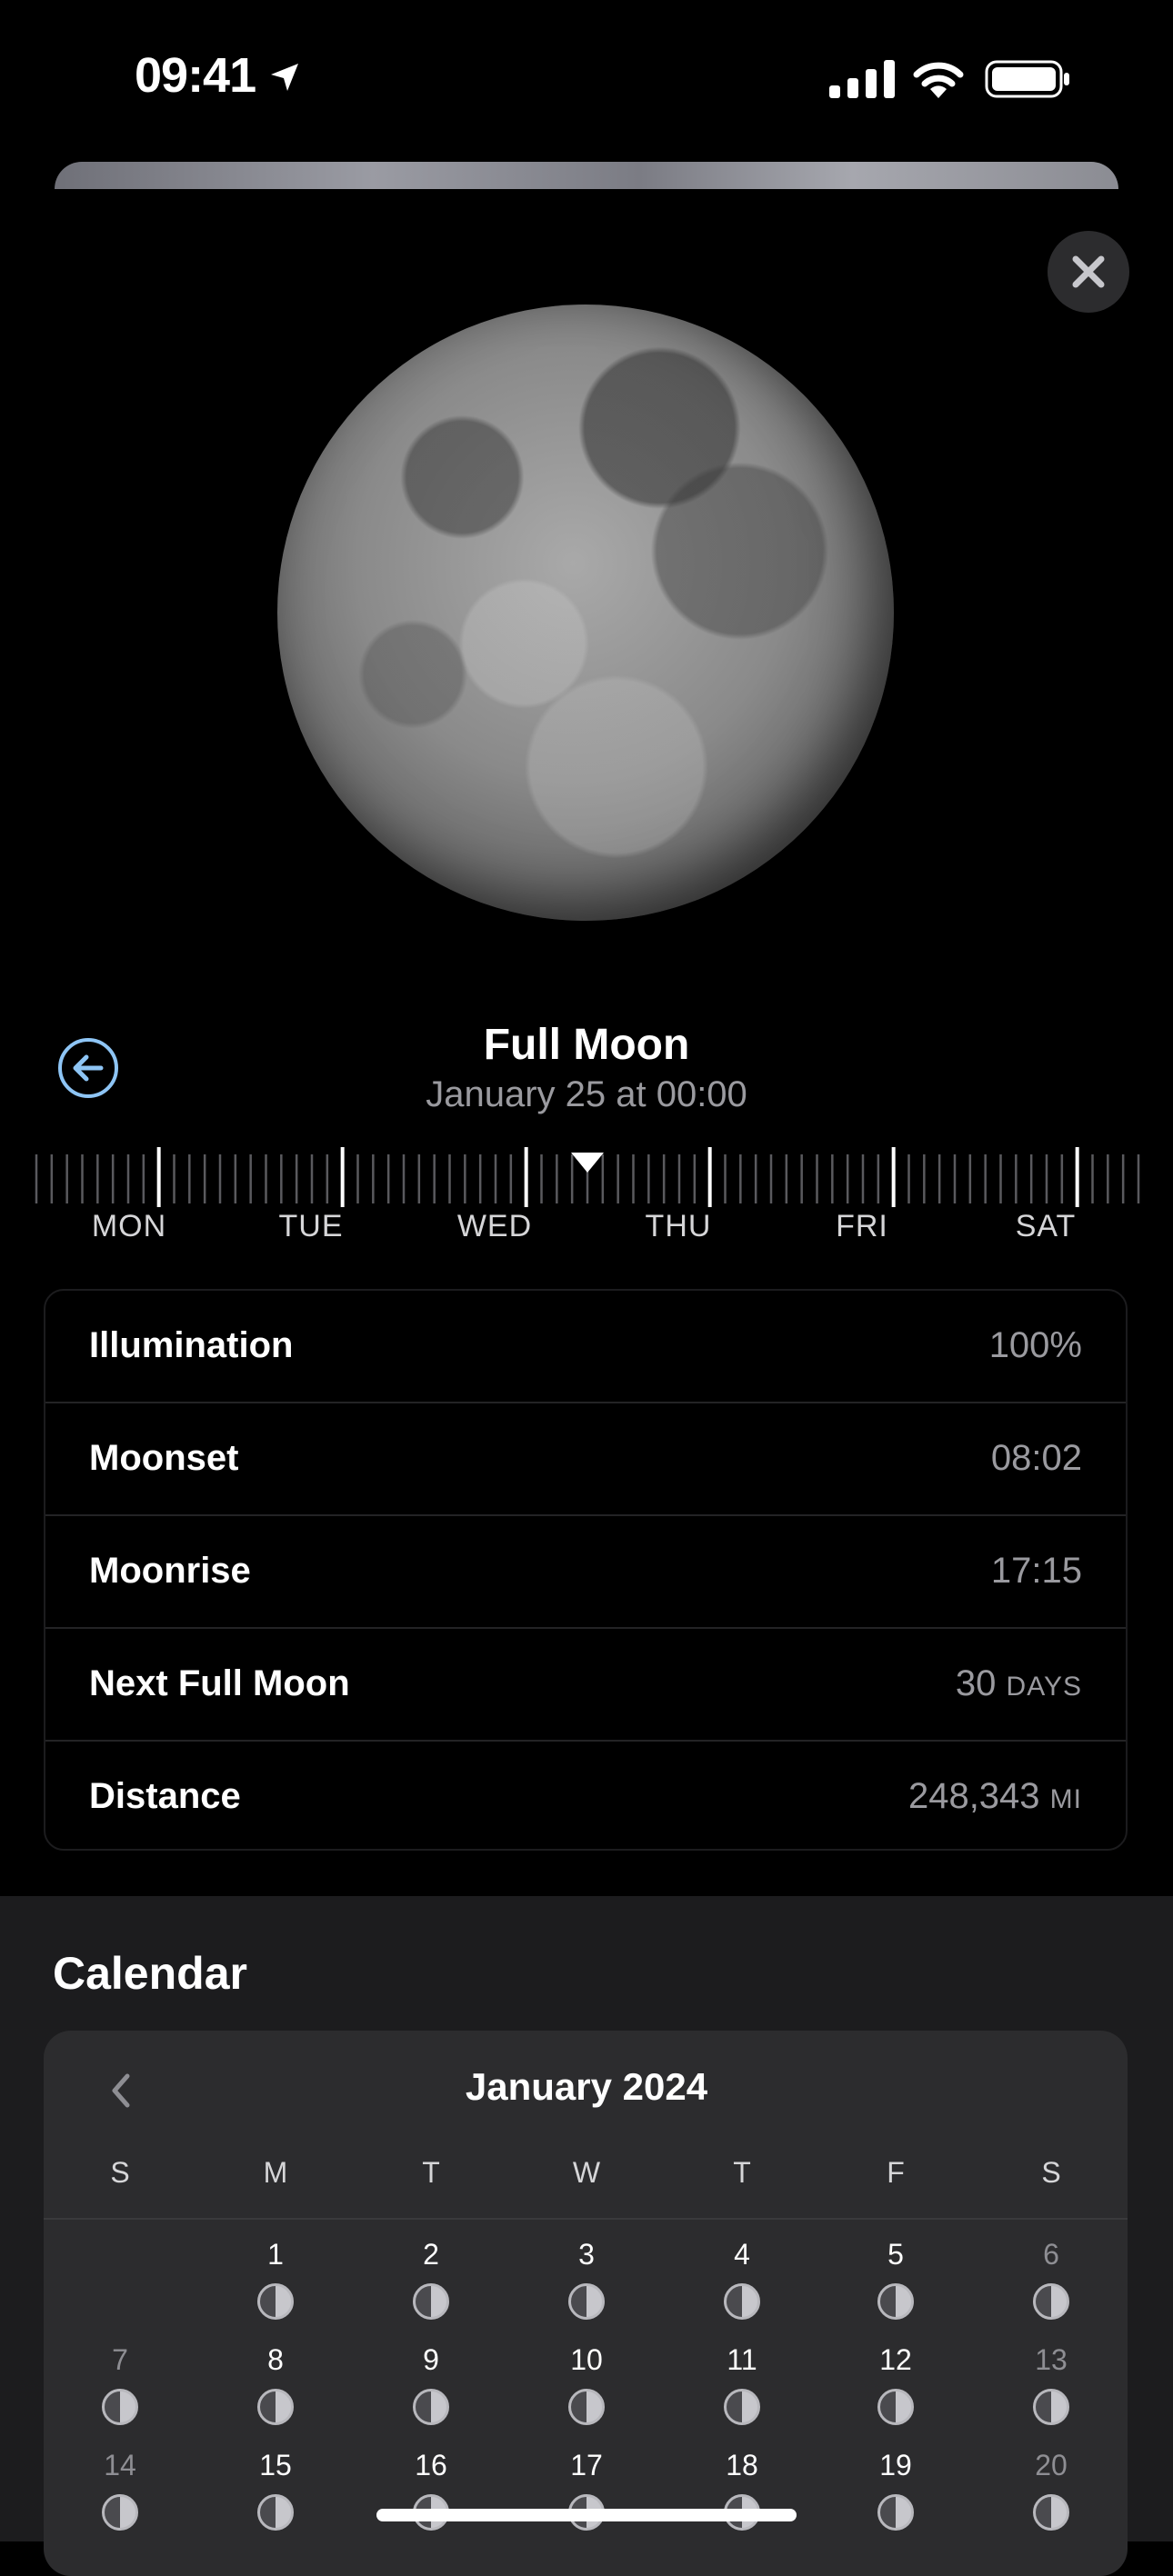 The width and height of the screenshot is (1173, 2576). What do you see at coordinates (742, 2465) in the screenshot?
I see `calendar-day-18: 18` at bounding box center [742, 2465].